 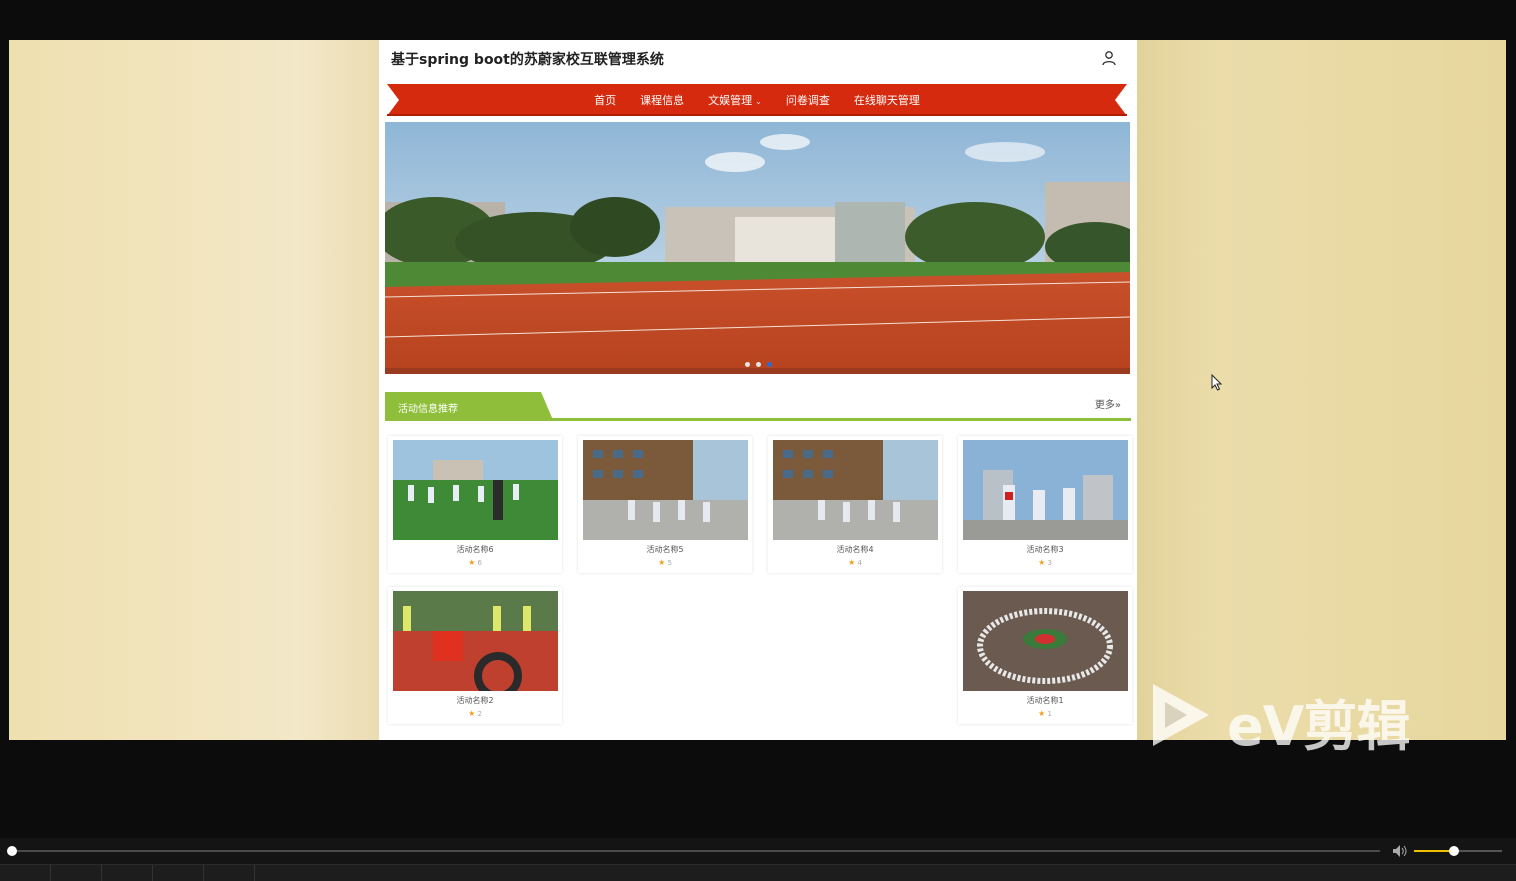 I want to click on activity-rating: ★ 1, so click(x=1045, y=713).